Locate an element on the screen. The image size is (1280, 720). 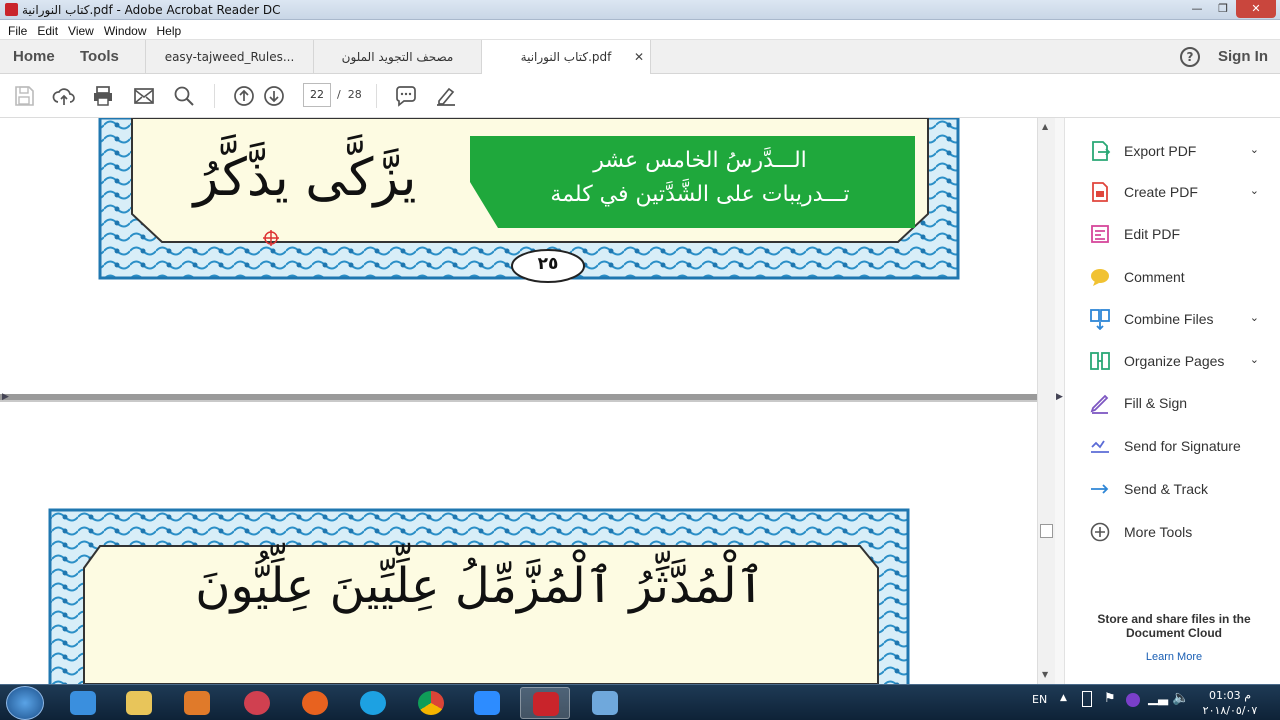
page-number-label: ٢٥ is located at coordinates (548, 264).